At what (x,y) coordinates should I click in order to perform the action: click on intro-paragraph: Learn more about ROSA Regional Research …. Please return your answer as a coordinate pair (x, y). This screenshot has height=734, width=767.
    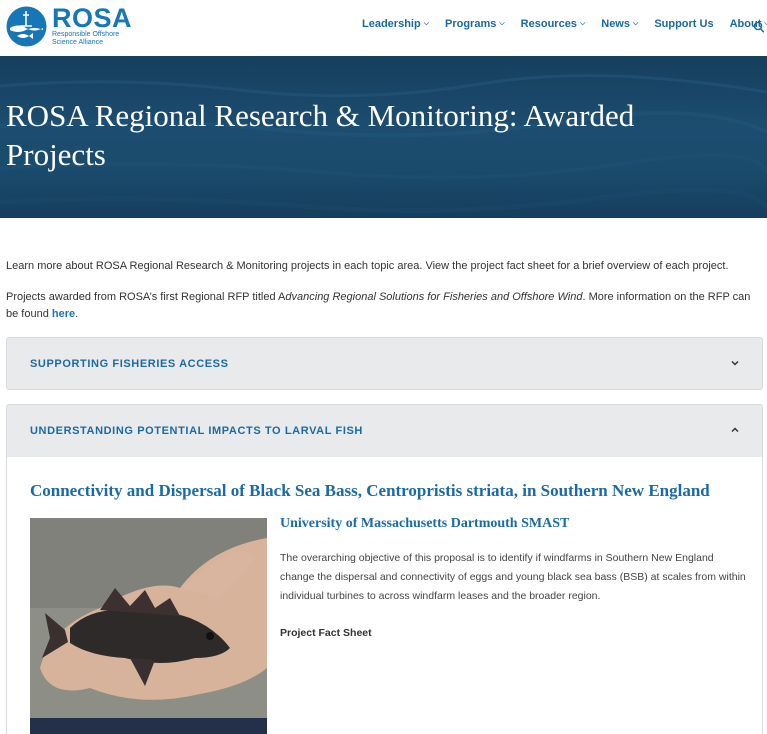
    Looking at the image, I should click on (367, 266).